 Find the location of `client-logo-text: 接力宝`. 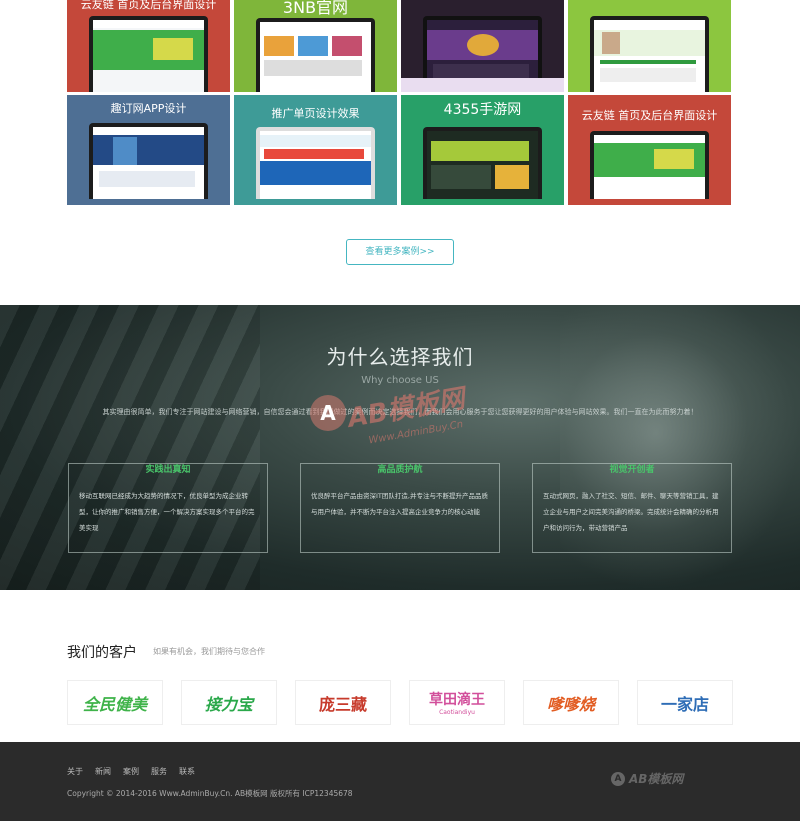

client-logo-text: 接力宝 is located at coordinates (228, 704).